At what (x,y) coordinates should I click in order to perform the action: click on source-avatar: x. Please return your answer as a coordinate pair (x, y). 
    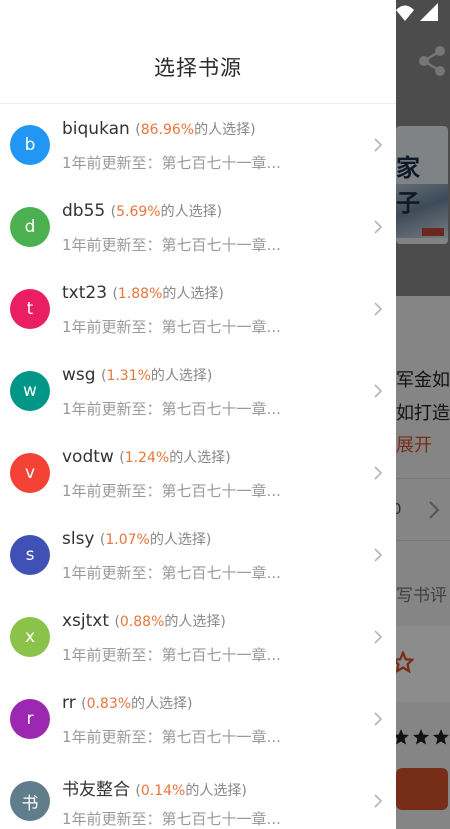
    Looking at the image, I should click on (30, 637).